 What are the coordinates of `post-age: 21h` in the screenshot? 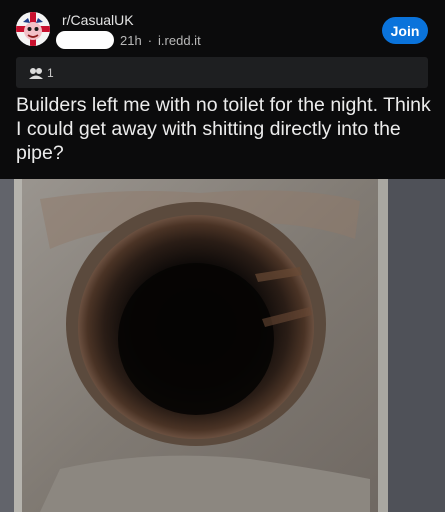 It's located at (131, 40).